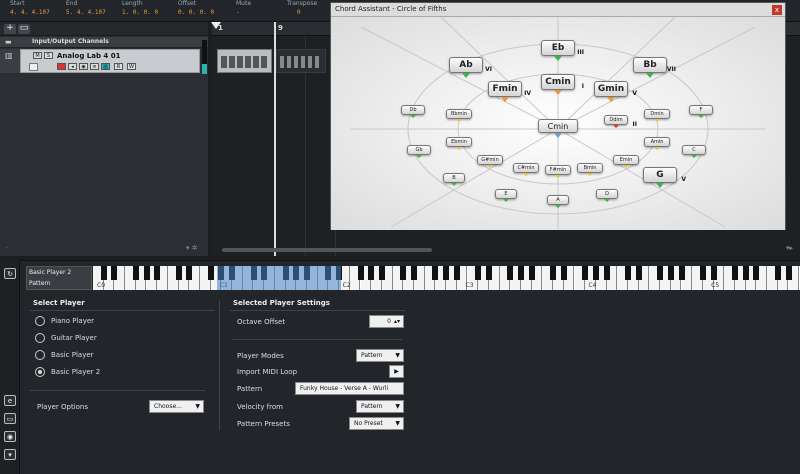 This screenshot has width=800, height=474. Describe the element at coordinates (526, 169) in the screenshot. I see `chord-csharpmin: C#min` at that location.